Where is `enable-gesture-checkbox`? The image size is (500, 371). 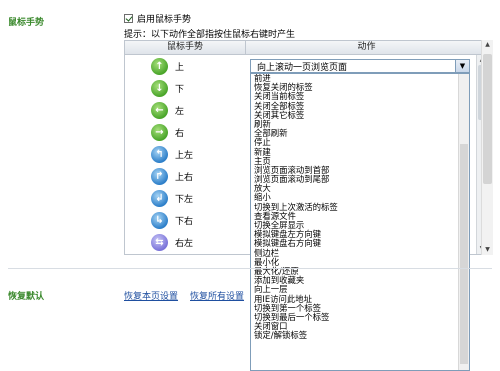 enable-gesture-checkbox is located at coordinates (128, 18).